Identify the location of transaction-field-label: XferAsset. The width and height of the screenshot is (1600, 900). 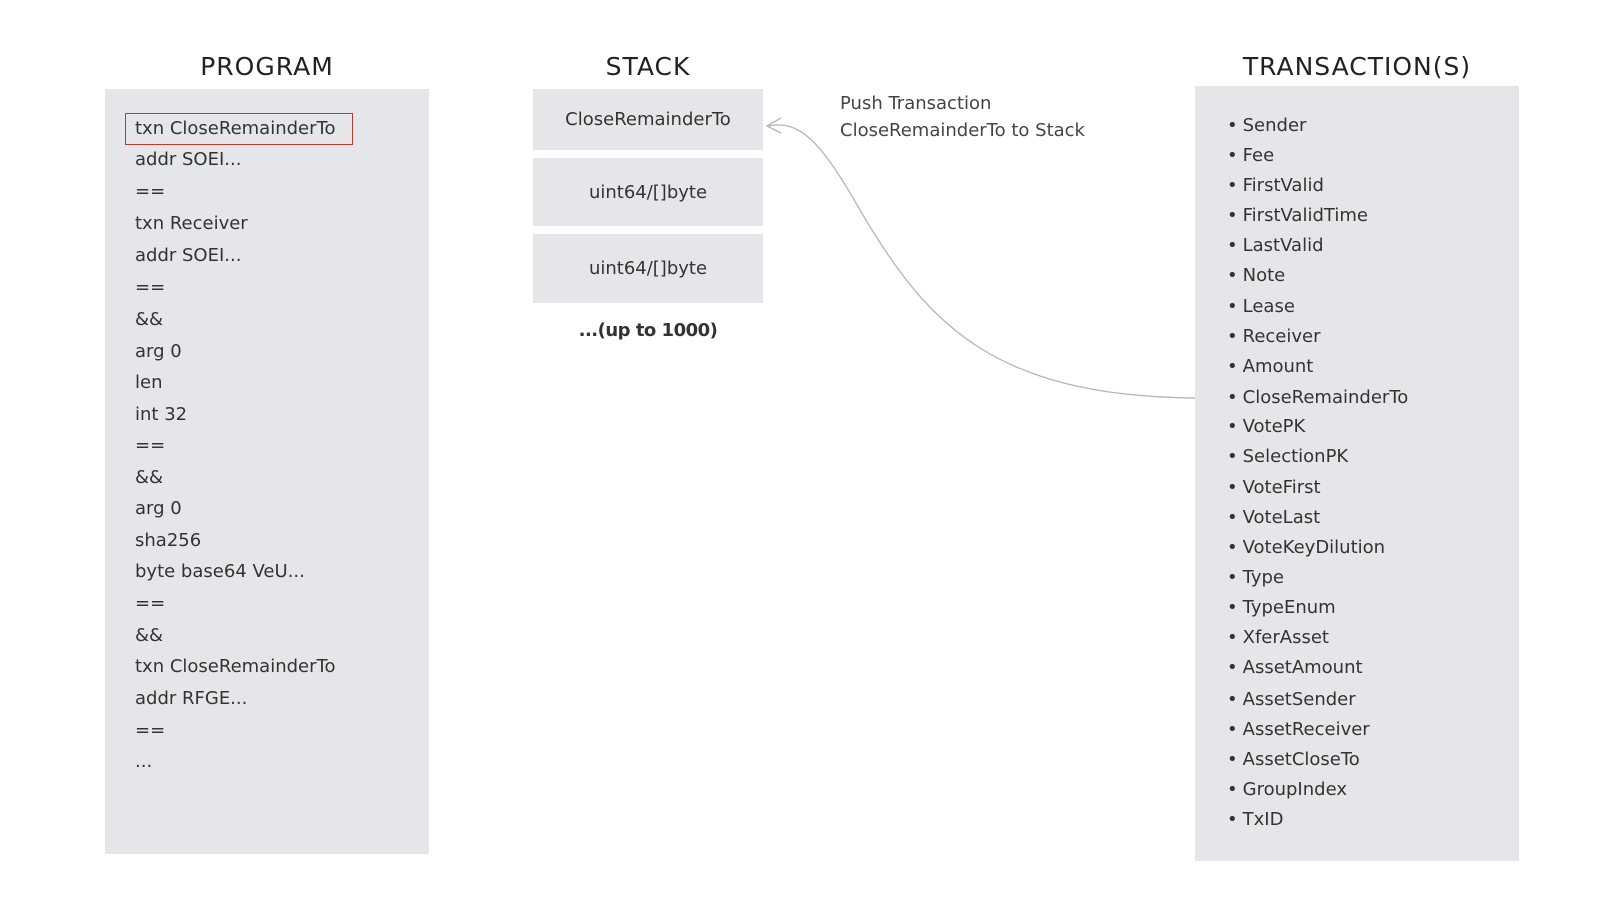
(1285, 637).